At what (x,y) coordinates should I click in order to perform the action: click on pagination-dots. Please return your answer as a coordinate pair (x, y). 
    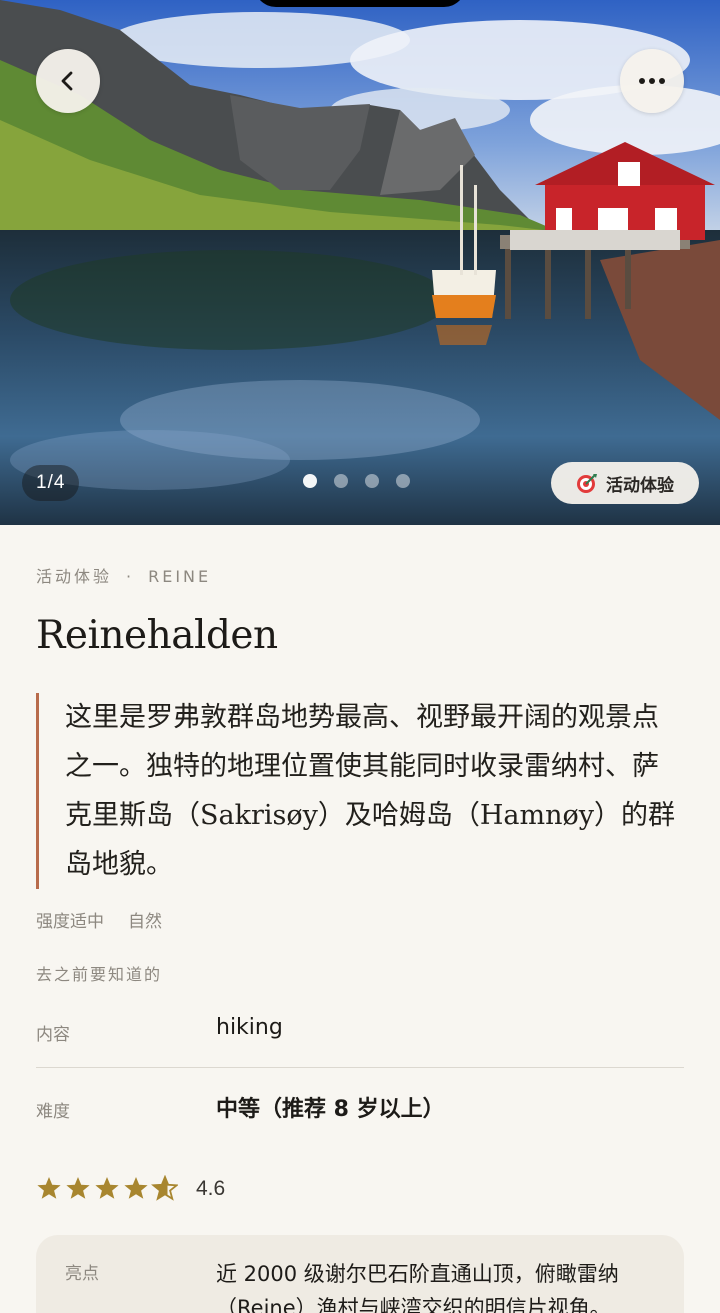
    Looking at the image, I should click on (356, 481).